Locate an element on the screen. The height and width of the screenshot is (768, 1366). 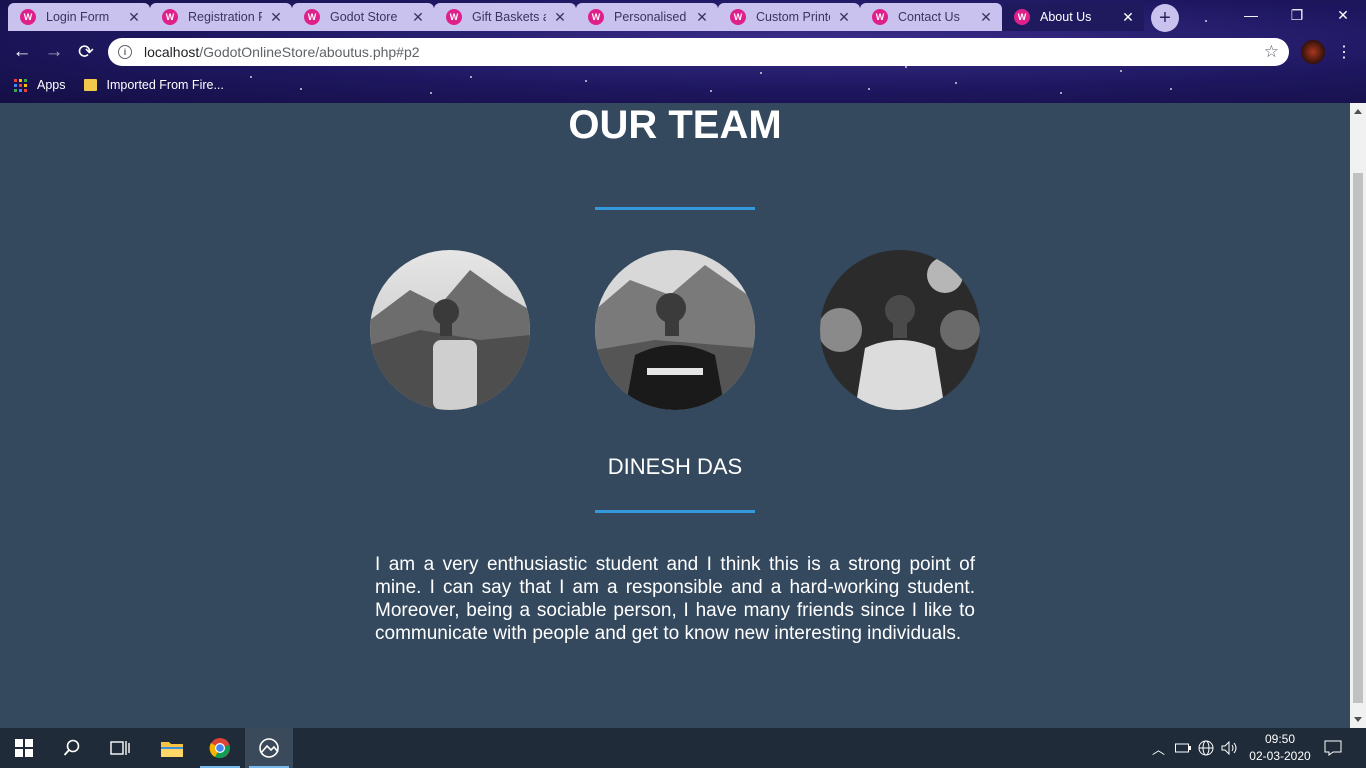
arrow-left-icon: ← is located at coordinates (22, 51).